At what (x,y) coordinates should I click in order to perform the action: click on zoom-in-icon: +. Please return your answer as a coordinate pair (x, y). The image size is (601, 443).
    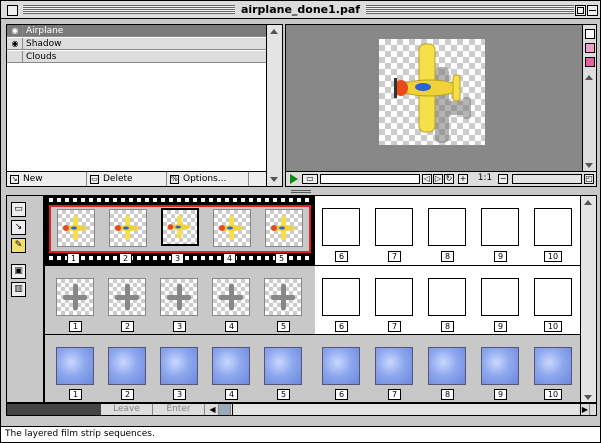
    Looking at the image, I should click on (463, 179).